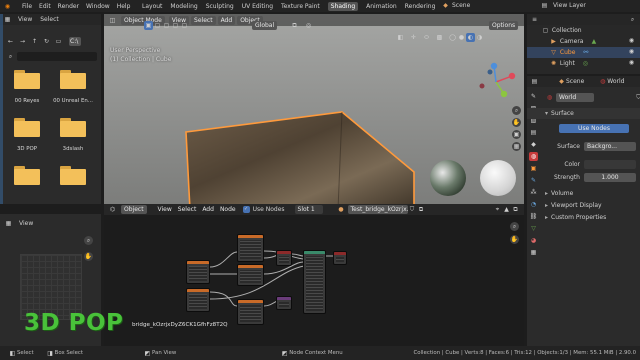 This screenshot has height=360, width=640. What do you see at coordinates (479, 37) in the screenshot?
I see `rendered-shading-icon: ◑` at bounding box center [479, 37].